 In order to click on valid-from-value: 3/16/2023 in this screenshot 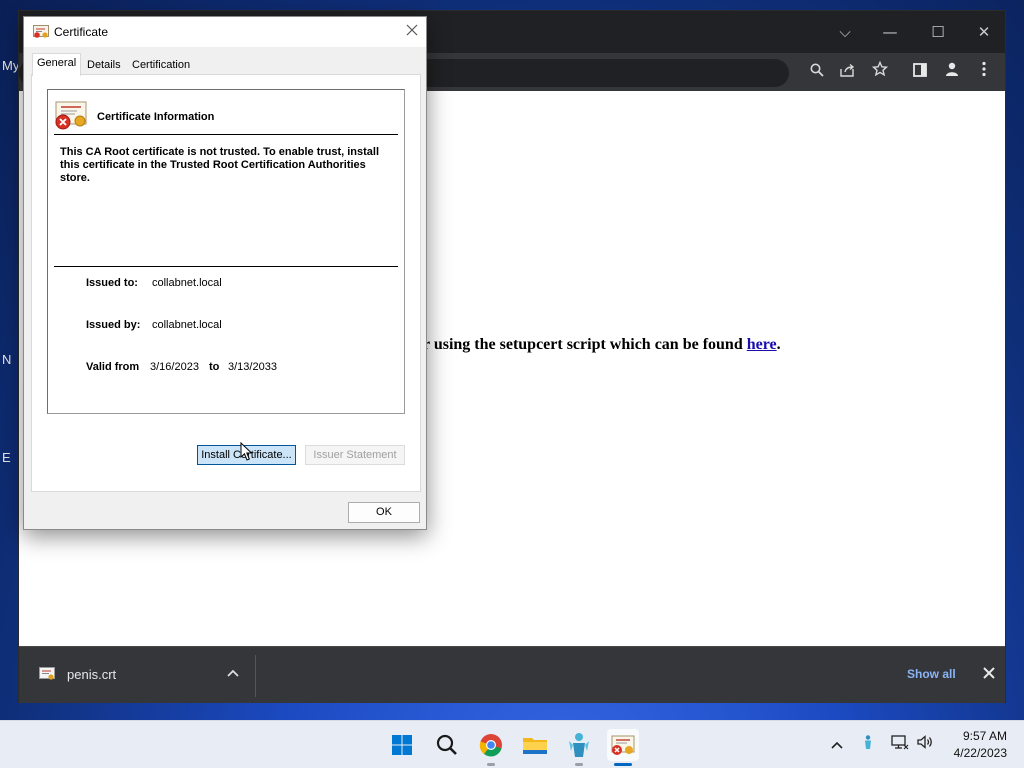, I will do `click(174, 367)`.